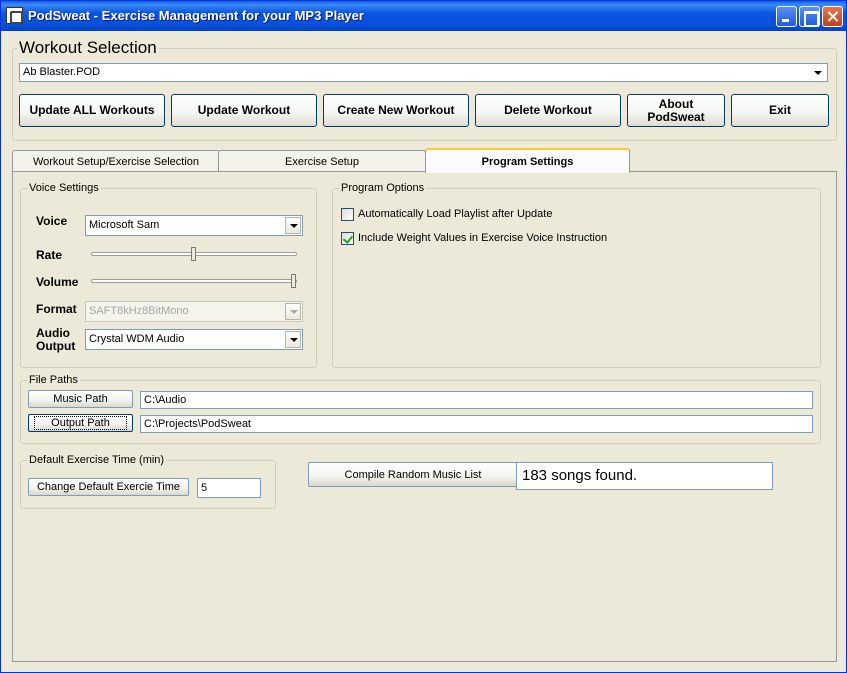 This screenshot has width=847, height=673. What do you see at coordinates (88, 47) in the screenshot?
I see `workout-selection-legend: Workout Selection` at bounding box center [88, 47].